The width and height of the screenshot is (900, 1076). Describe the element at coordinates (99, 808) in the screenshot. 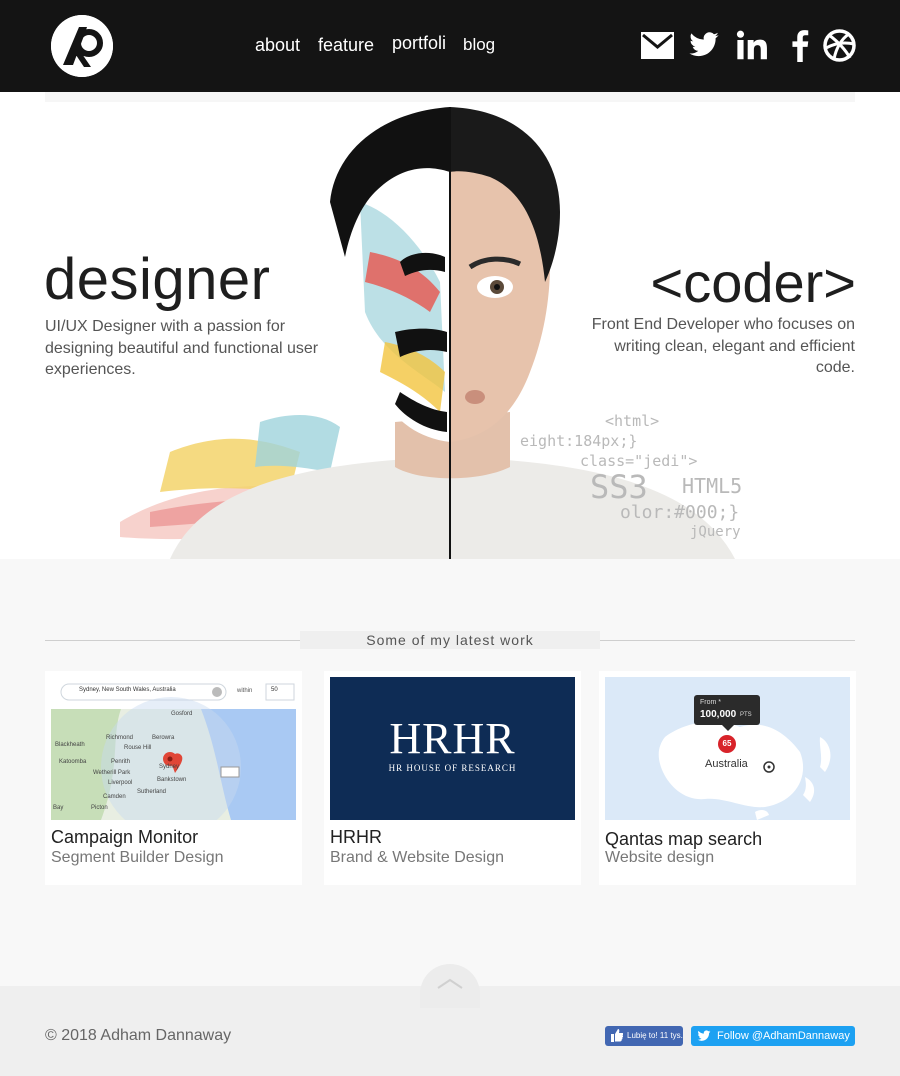

I see `map-place-label: Picton` at that location.